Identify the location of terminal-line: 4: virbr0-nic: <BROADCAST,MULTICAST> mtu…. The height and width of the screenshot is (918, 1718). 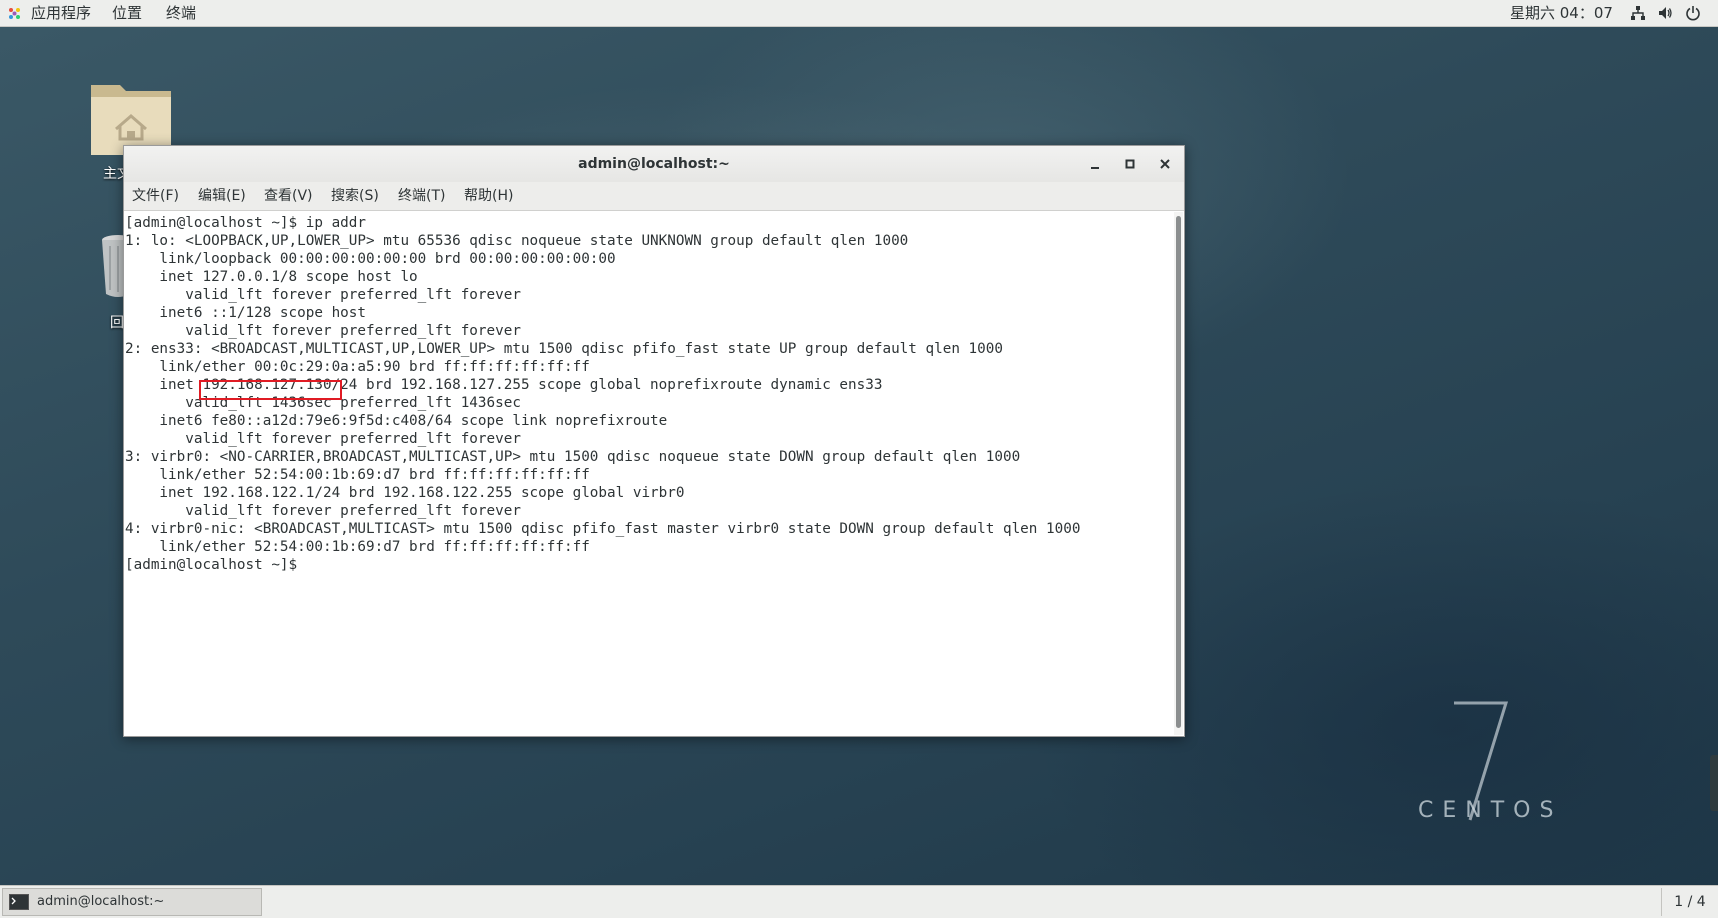
(603, 529).